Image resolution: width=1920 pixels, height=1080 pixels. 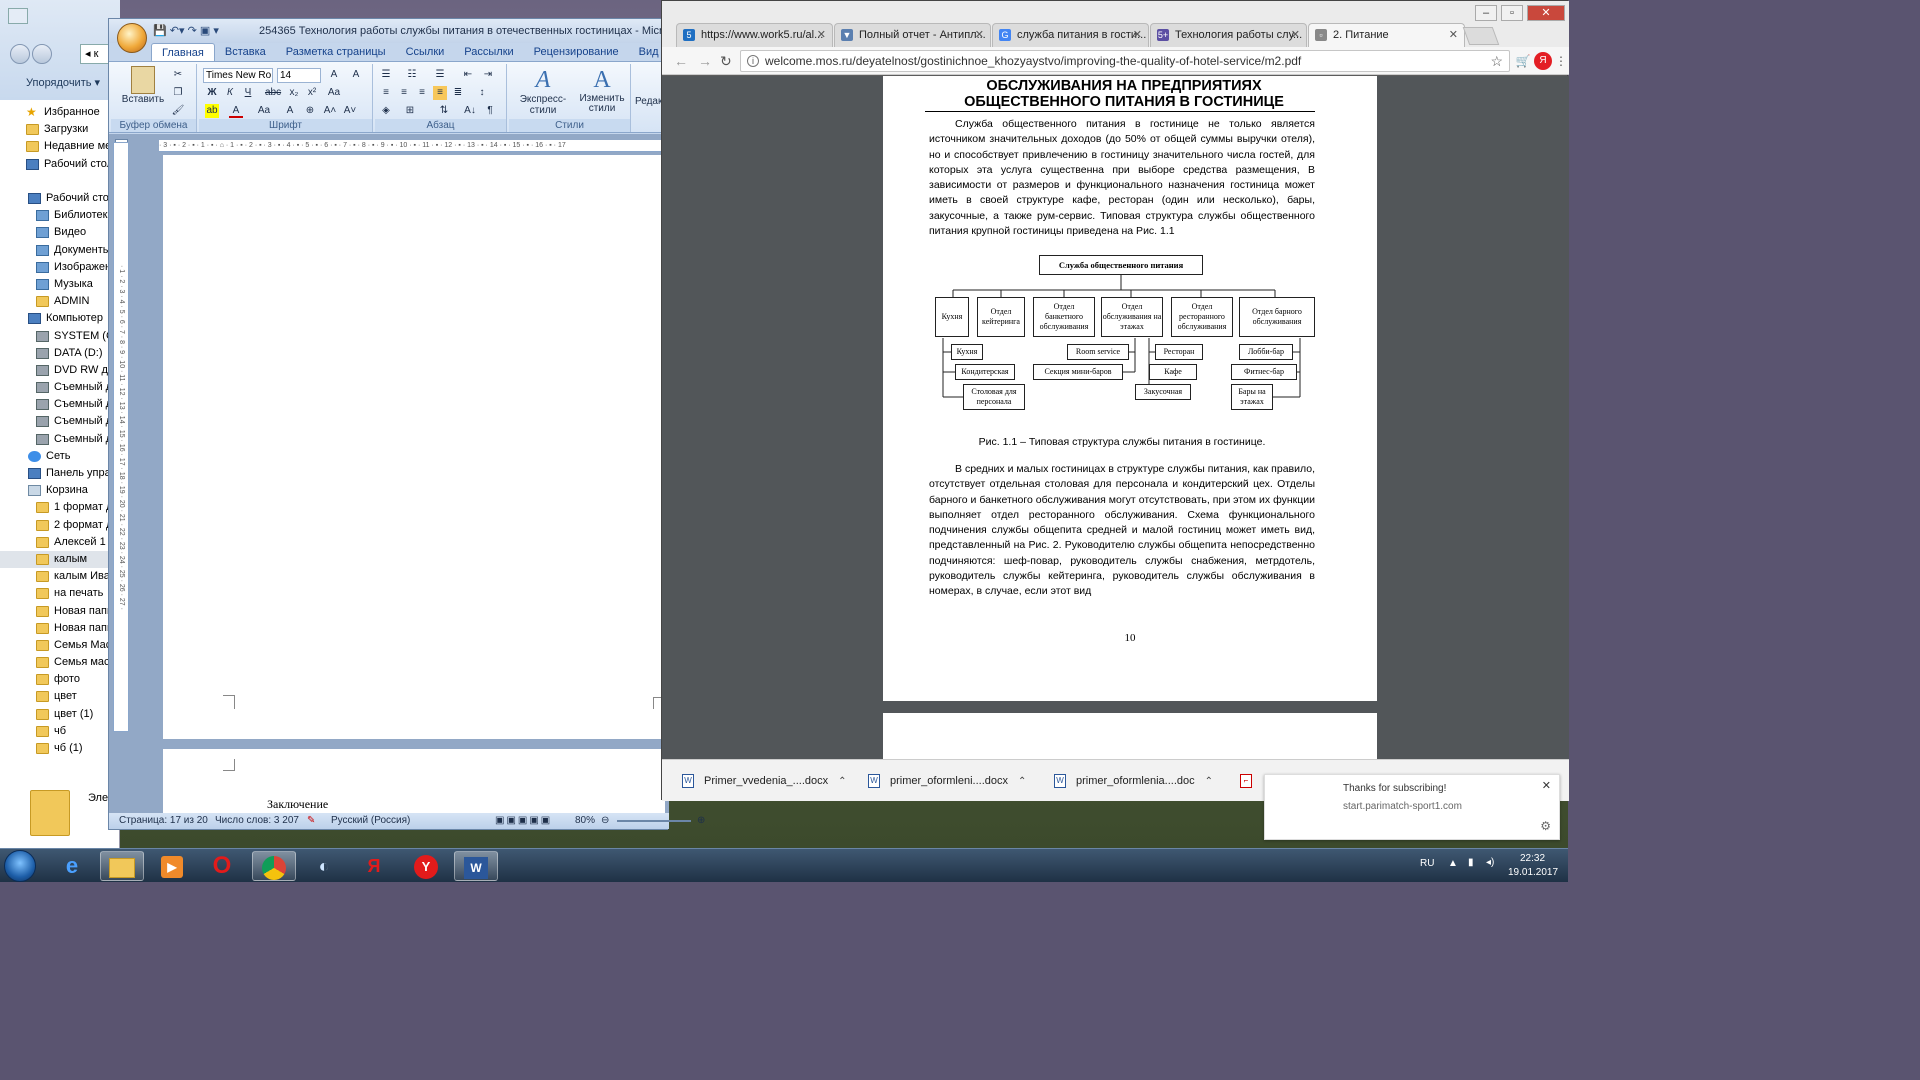 I want to click on qat-dropdown-icon: ▾, so click(x=216, y=31).